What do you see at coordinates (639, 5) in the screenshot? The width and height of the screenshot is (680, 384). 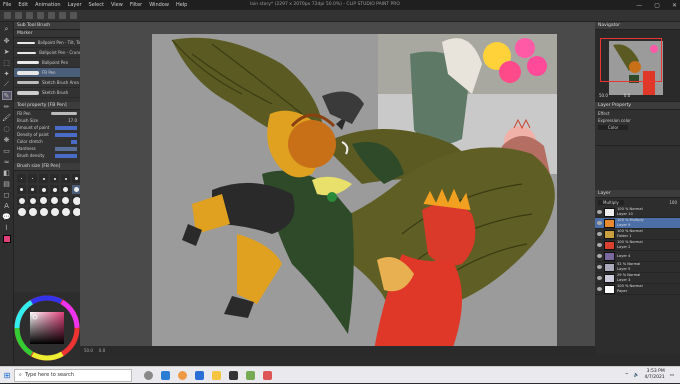 I see `minimize-button: —` at bounding box center [639, 5].